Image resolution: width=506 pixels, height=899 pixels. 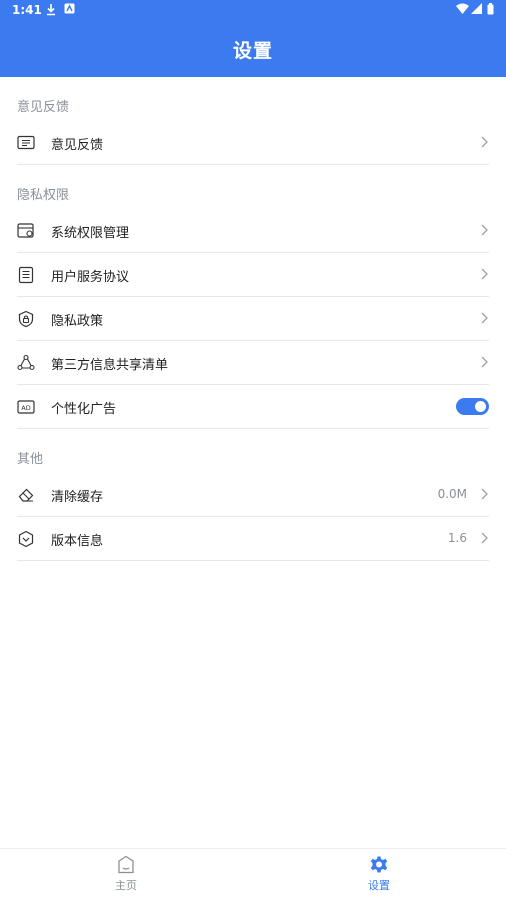 What do you see at coordinates (472, 406) in the screenshot?
I see `personalized-ads-toggle` at bounding box center [472, 406].